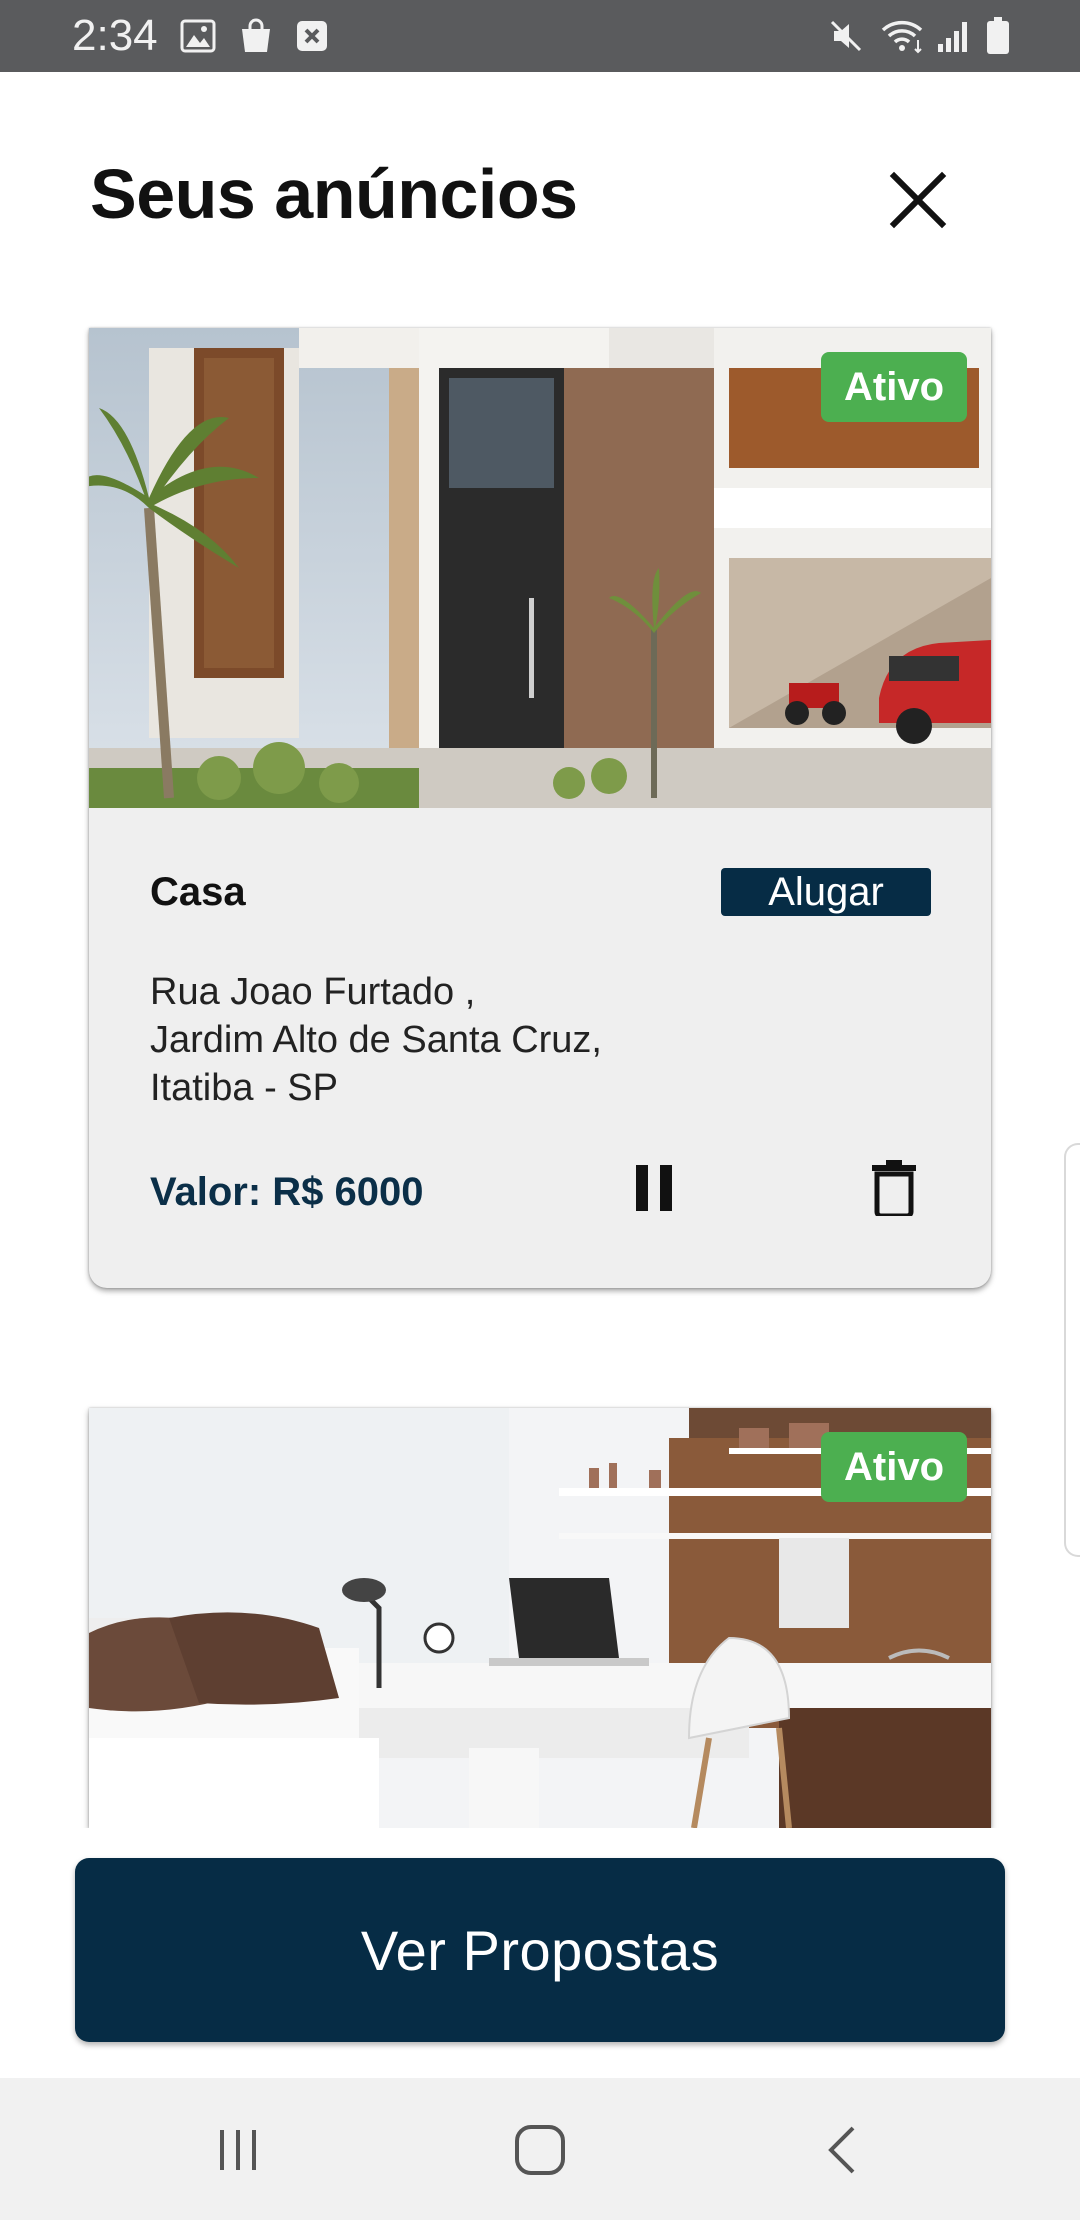 Image resolution: width=1080 pixels, height=2220 pixels. Describe the element at coordinates (198, 892) in the screenshot. I see `property-type: Casa` at that location.